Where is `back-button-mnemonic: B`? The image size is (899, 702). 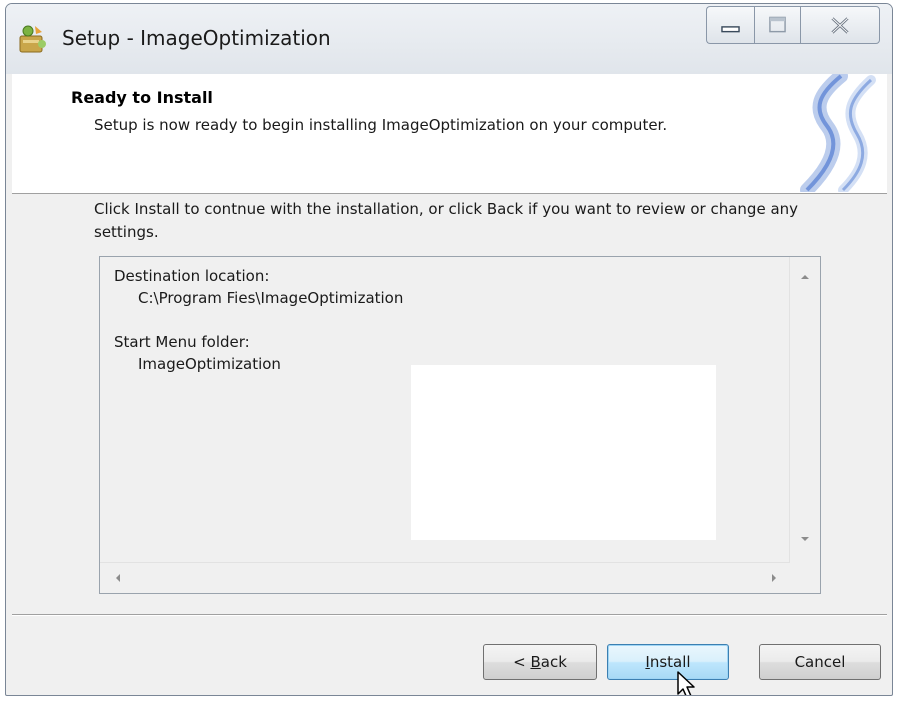
back-button-mnemonic: B is located at coordinates (535, 662).